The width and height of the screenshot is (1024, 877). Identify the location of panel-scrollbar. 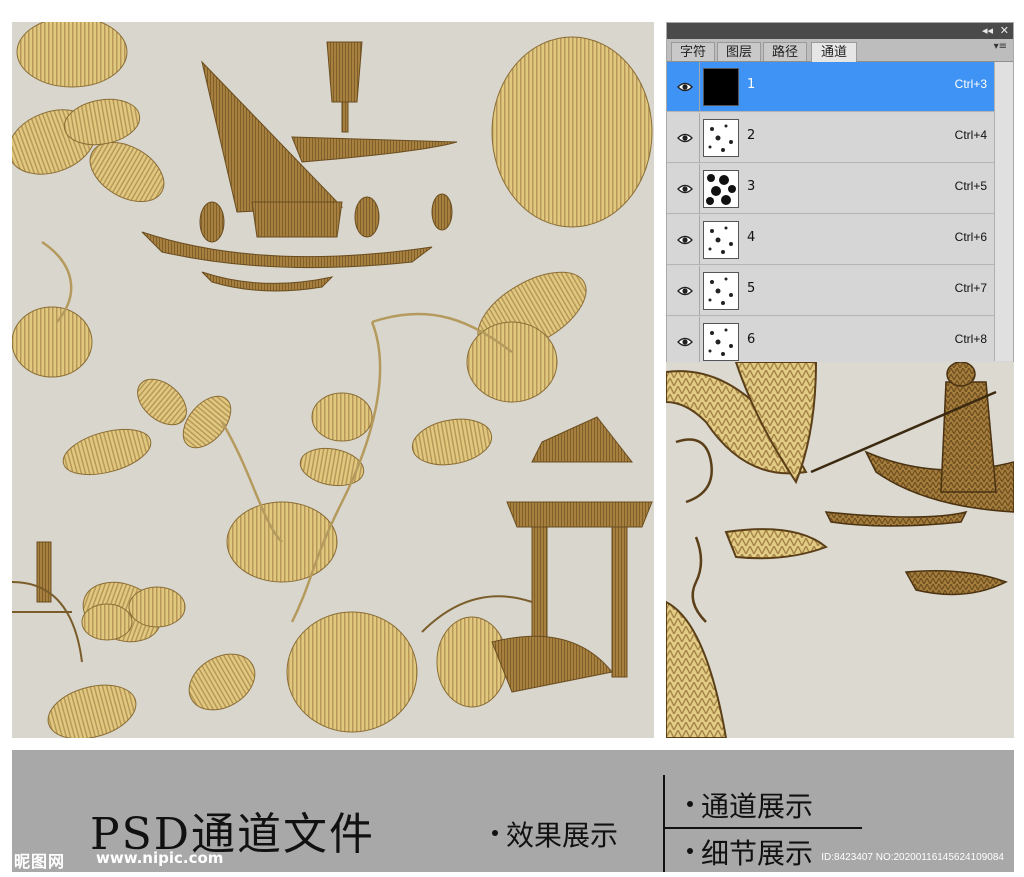
(1003, 211).